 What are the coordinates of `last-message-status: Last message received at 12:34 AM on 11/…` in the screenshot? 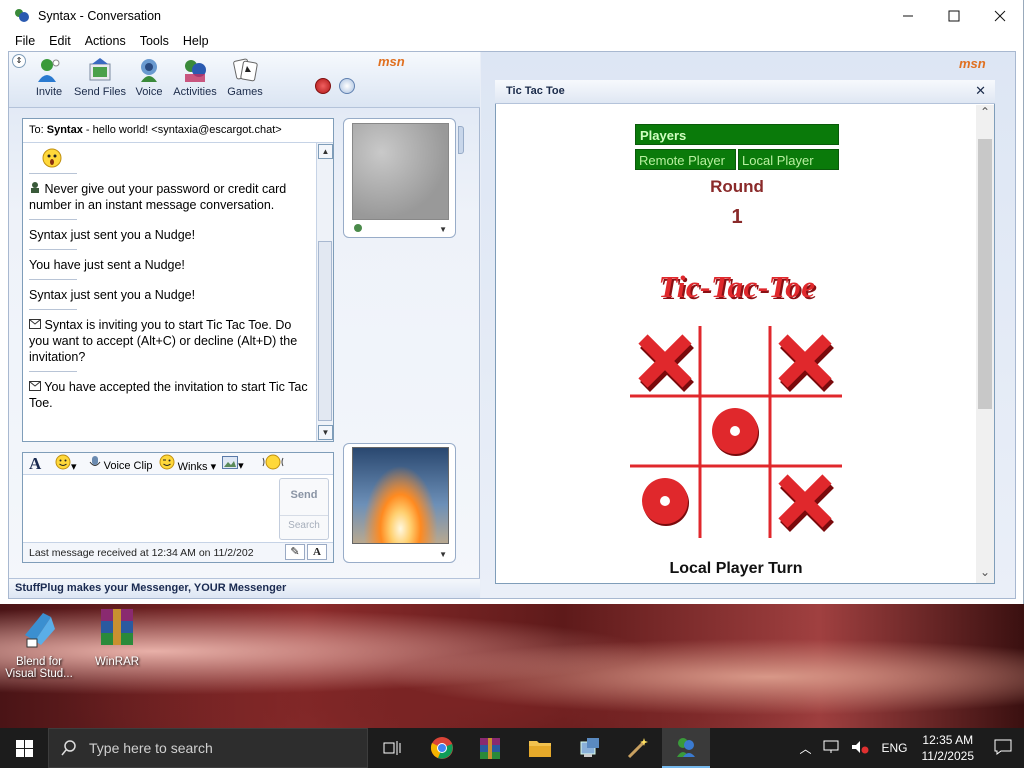 It's located at (141, 553).